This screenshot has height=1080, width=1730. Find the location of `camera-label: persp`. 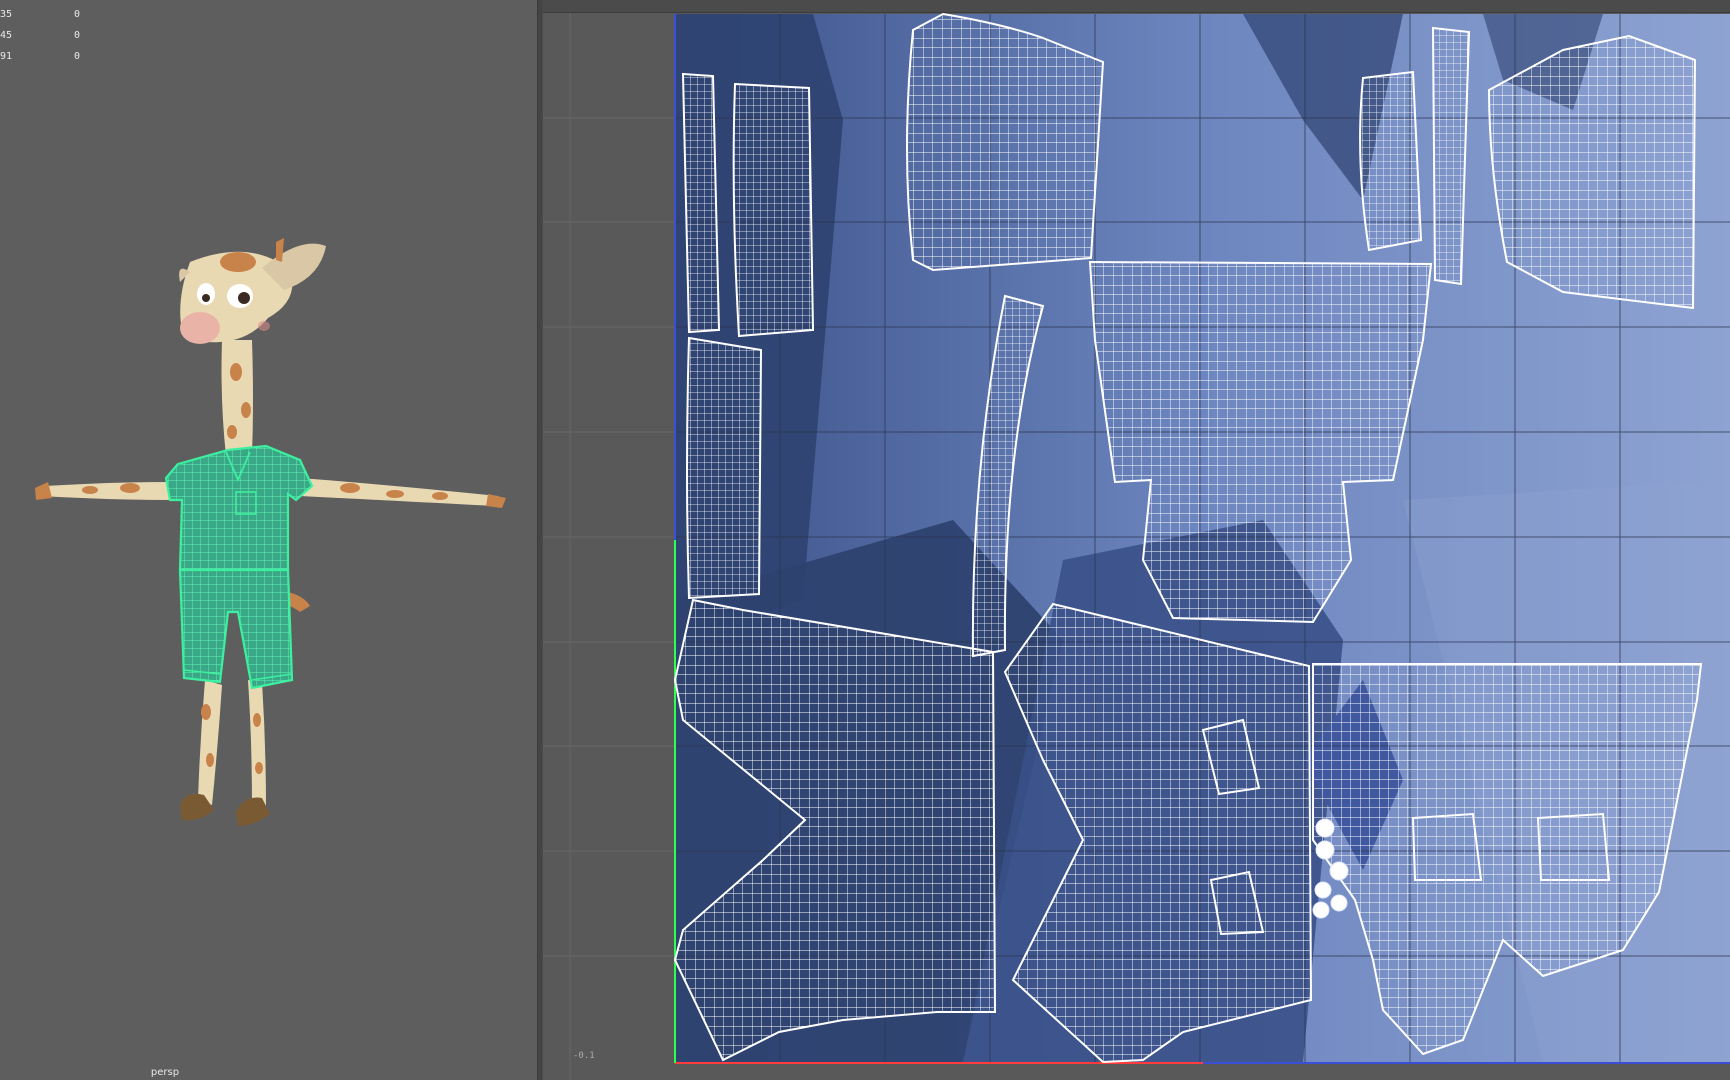

camera-label: persp is located at coordinates (165, 1072).